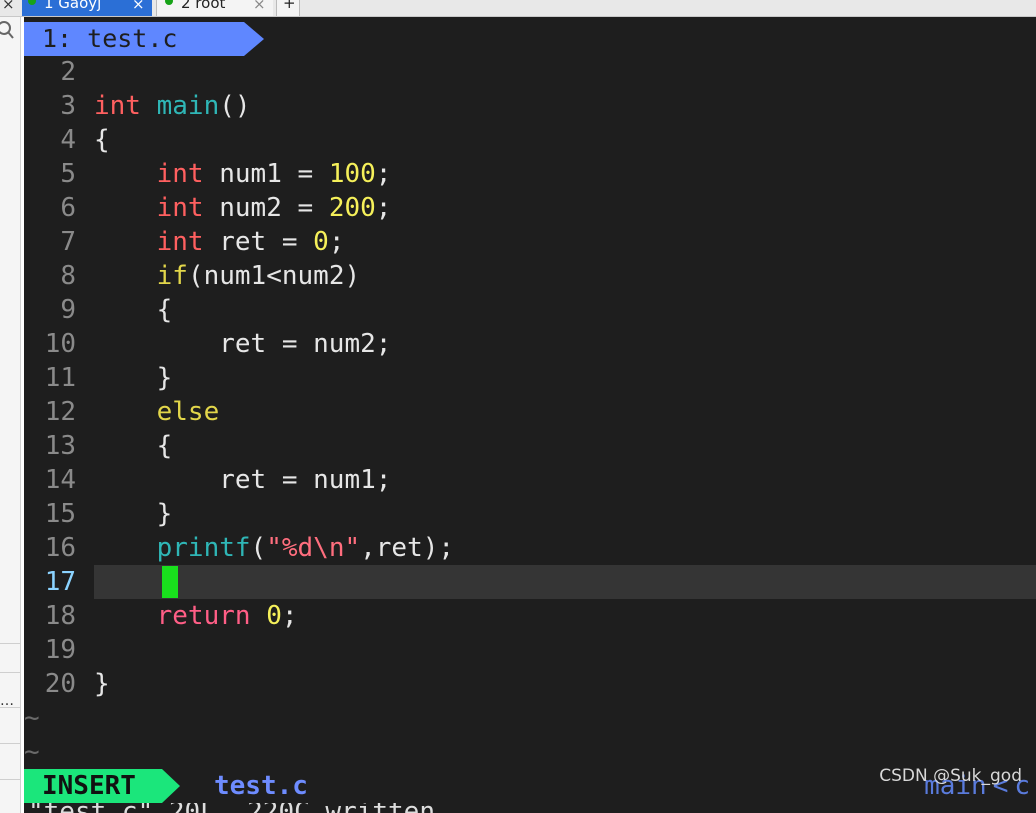 The image size is (1036, 813). I want to click on code-line: 12 else, so click(530, 412).